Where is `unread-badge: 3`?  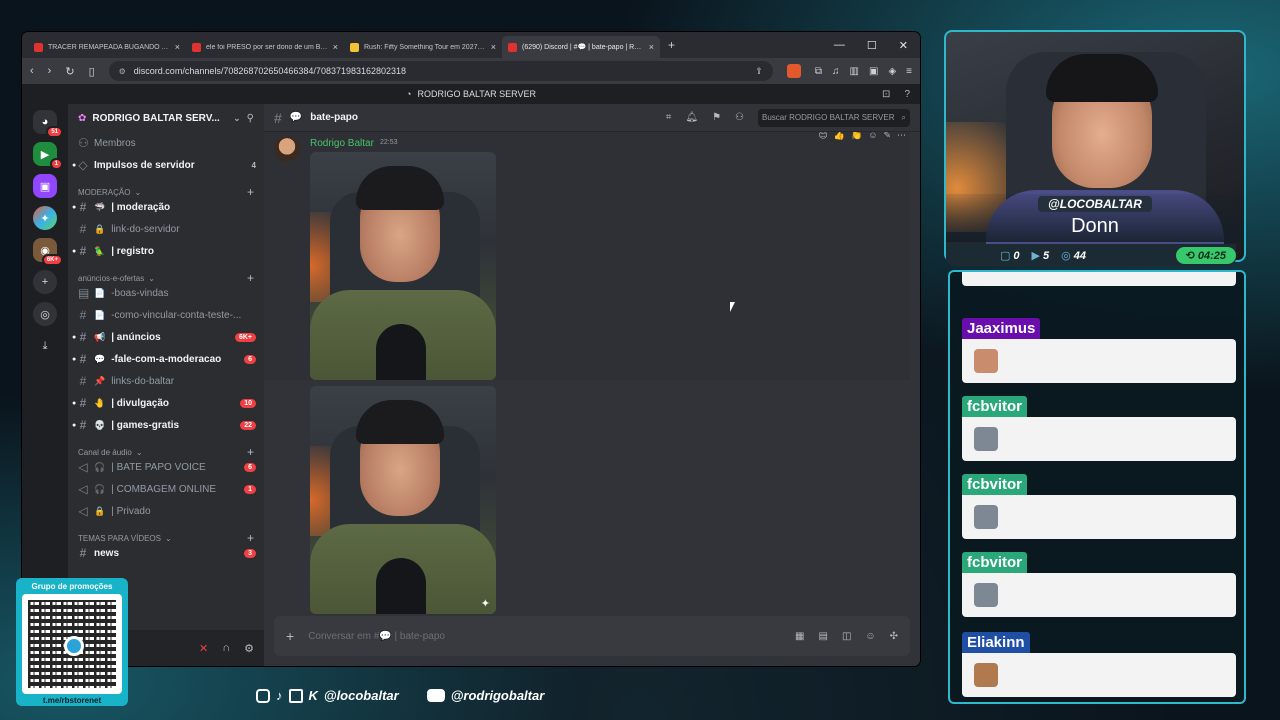 unread-badge: 3 is located at coordinates (250, 553).